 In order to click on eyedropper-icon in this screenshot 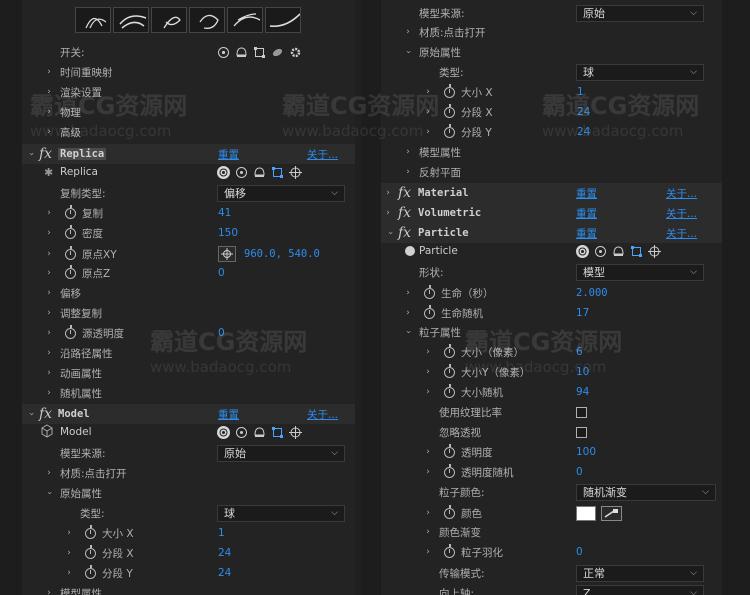, I will do `click(611, 513)`.